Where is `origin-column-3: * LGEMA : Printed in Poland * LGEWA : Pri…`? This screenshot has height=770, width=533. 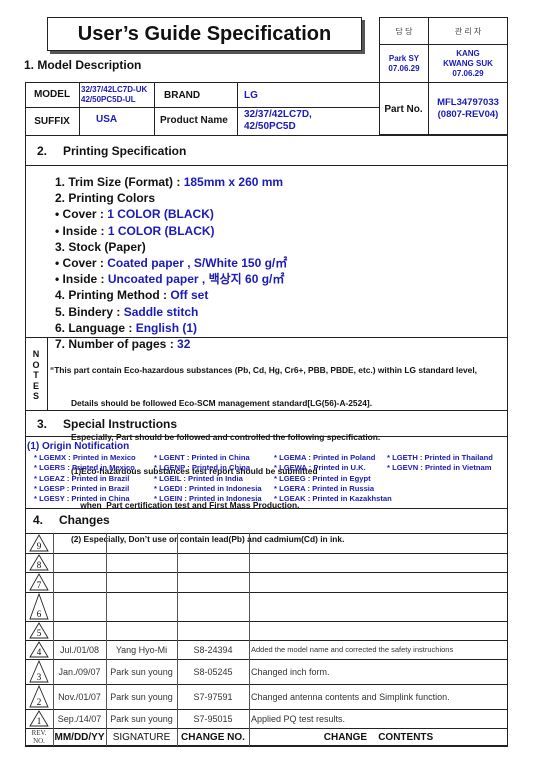
origin-column-3: * LGEMA : Printed in Poland * LGEWA : Pri… is located at coordinates (333, 478).